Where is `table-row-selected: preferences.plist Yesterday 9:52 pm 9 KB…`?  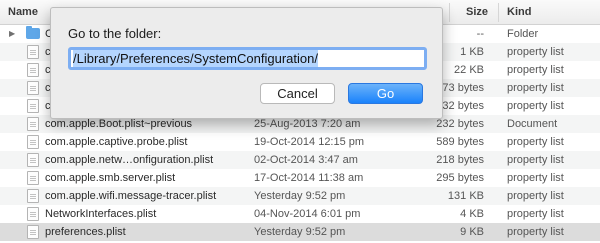
table-row-selected: preferences.plist Yesterday 9:52 pm 9 KB… is located at coordinates (300, 232).